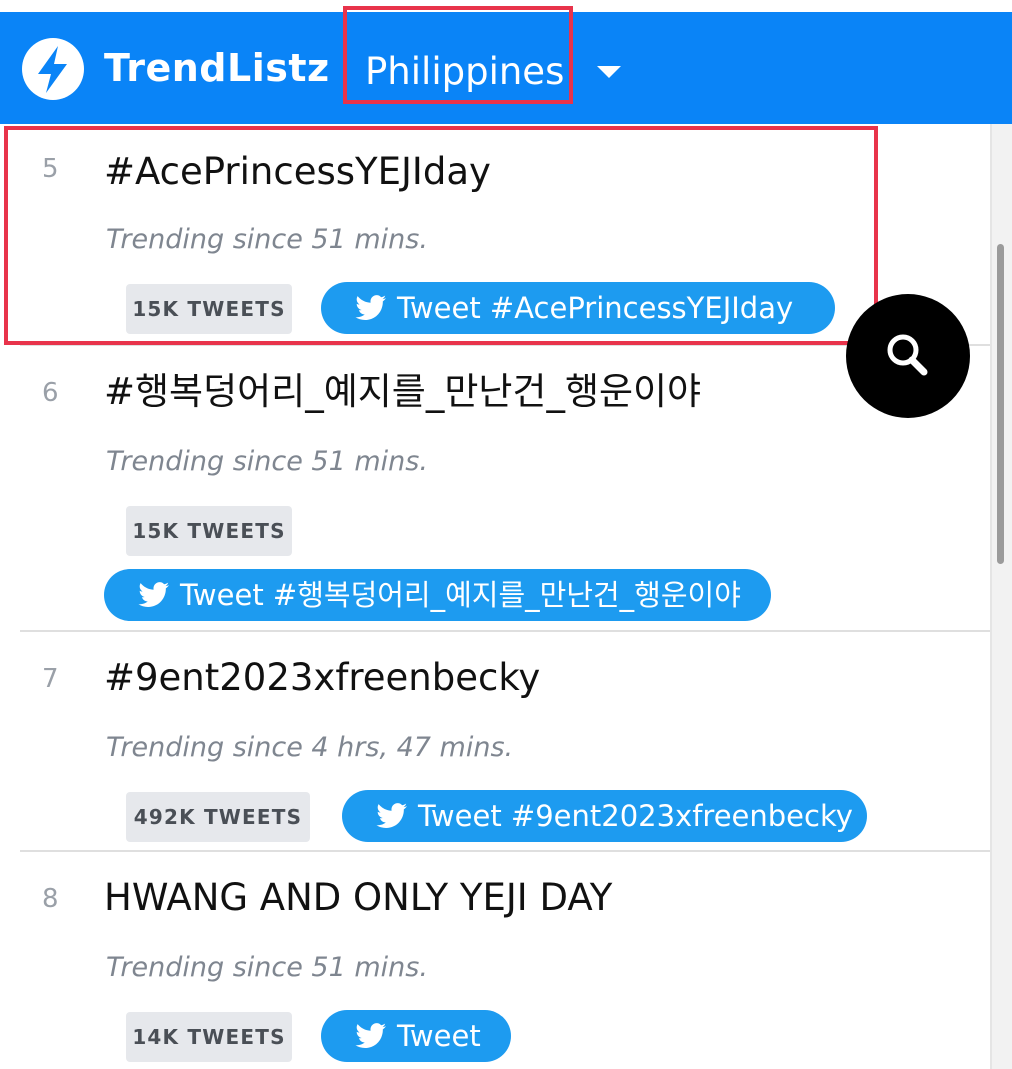  What do you see at coordinates (53, 69) in the screenshot?
I see `lightning-bolt-icon` at bounding box center [53, 69].